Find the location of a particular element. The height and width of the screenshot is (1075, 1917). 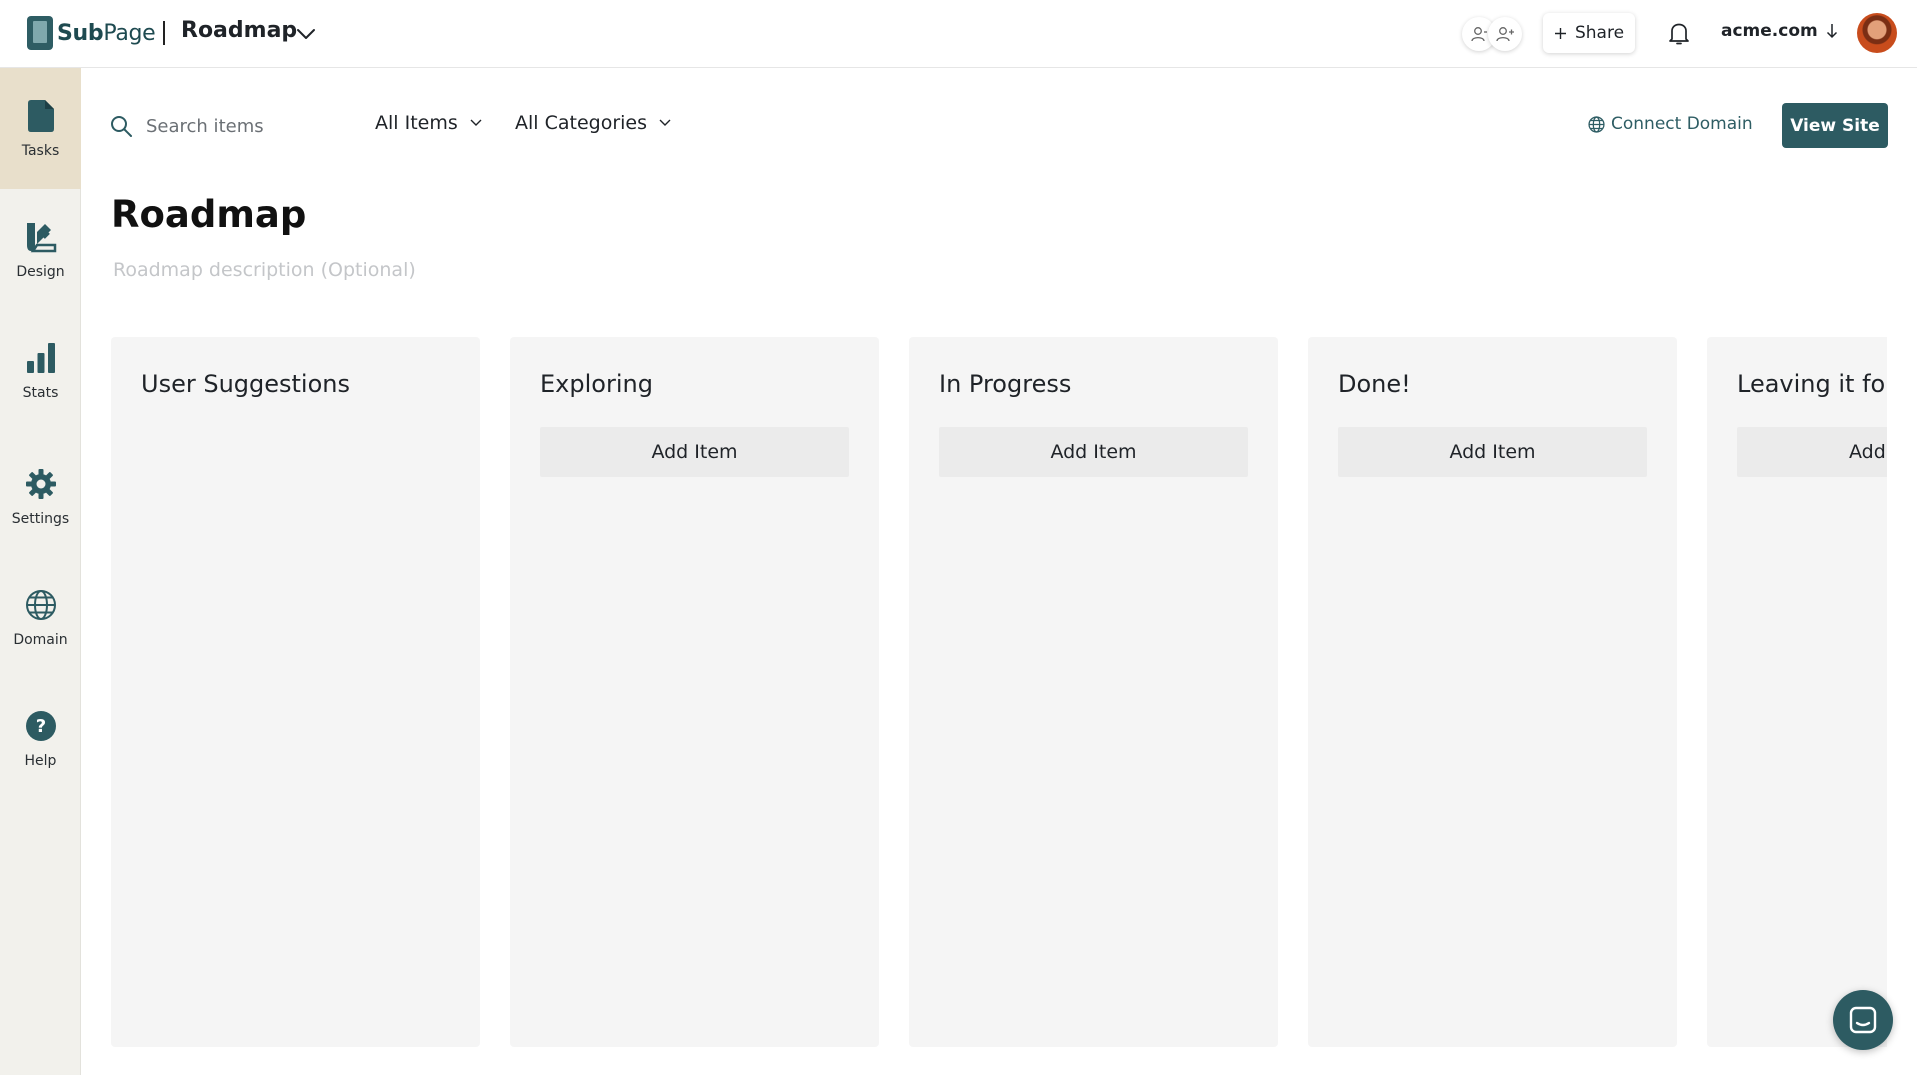

sidebar-item-help: ? Help is located at coordinates (40, 738).